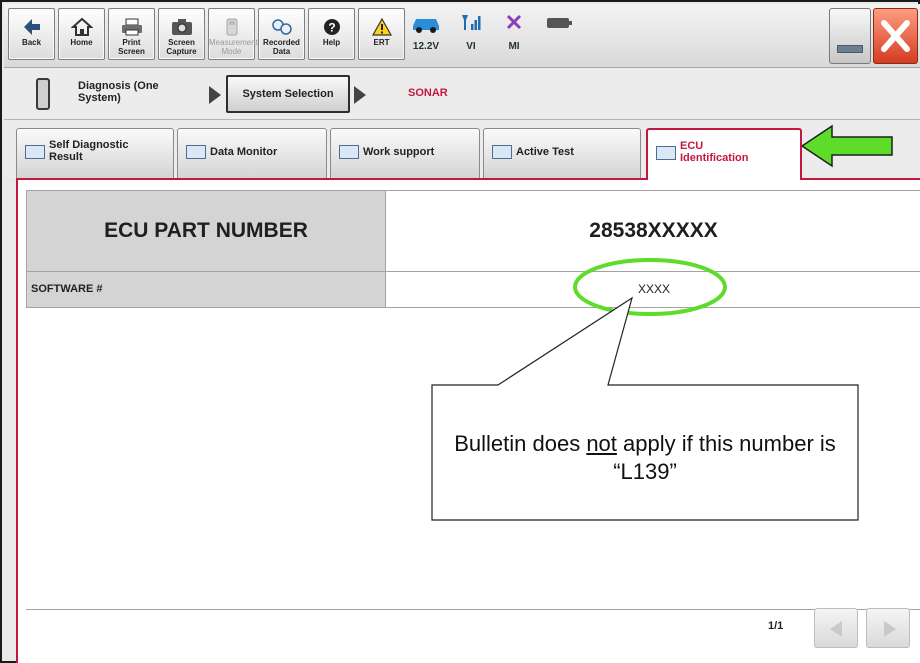 This screenshot has height=663, width=920. Describe the element at coordinates (244, 152) in the screenshot. I see `tab-label: Data Monitor` at that location.